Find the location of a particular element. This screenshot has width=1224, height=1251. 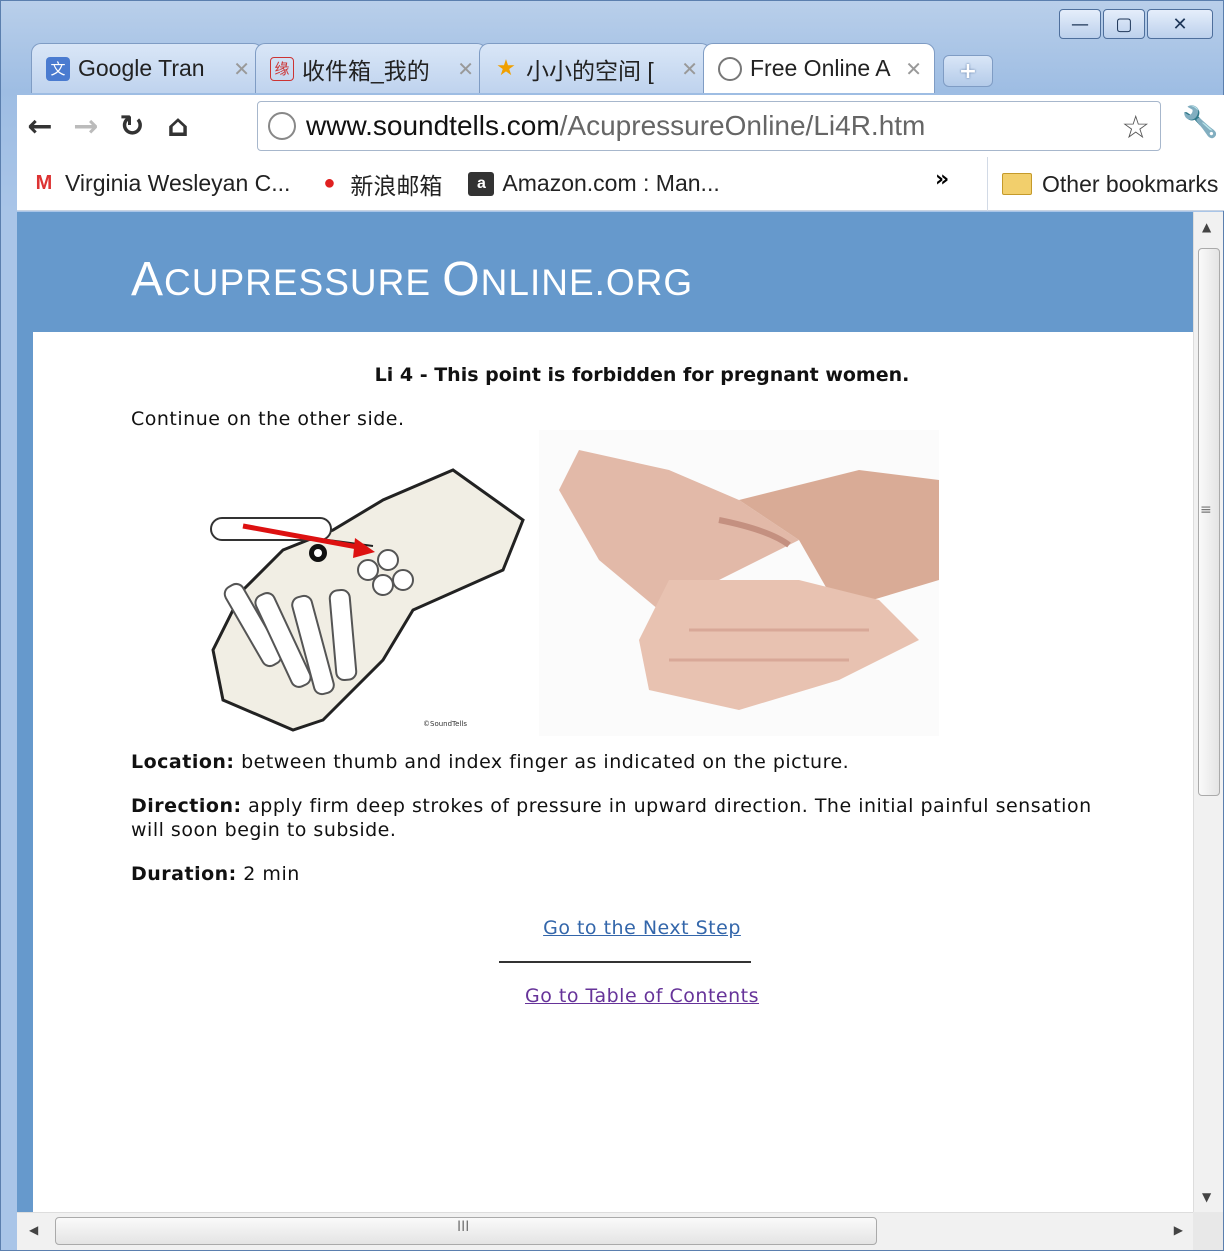

location-label: Location: is located at coordinates (183, 762).